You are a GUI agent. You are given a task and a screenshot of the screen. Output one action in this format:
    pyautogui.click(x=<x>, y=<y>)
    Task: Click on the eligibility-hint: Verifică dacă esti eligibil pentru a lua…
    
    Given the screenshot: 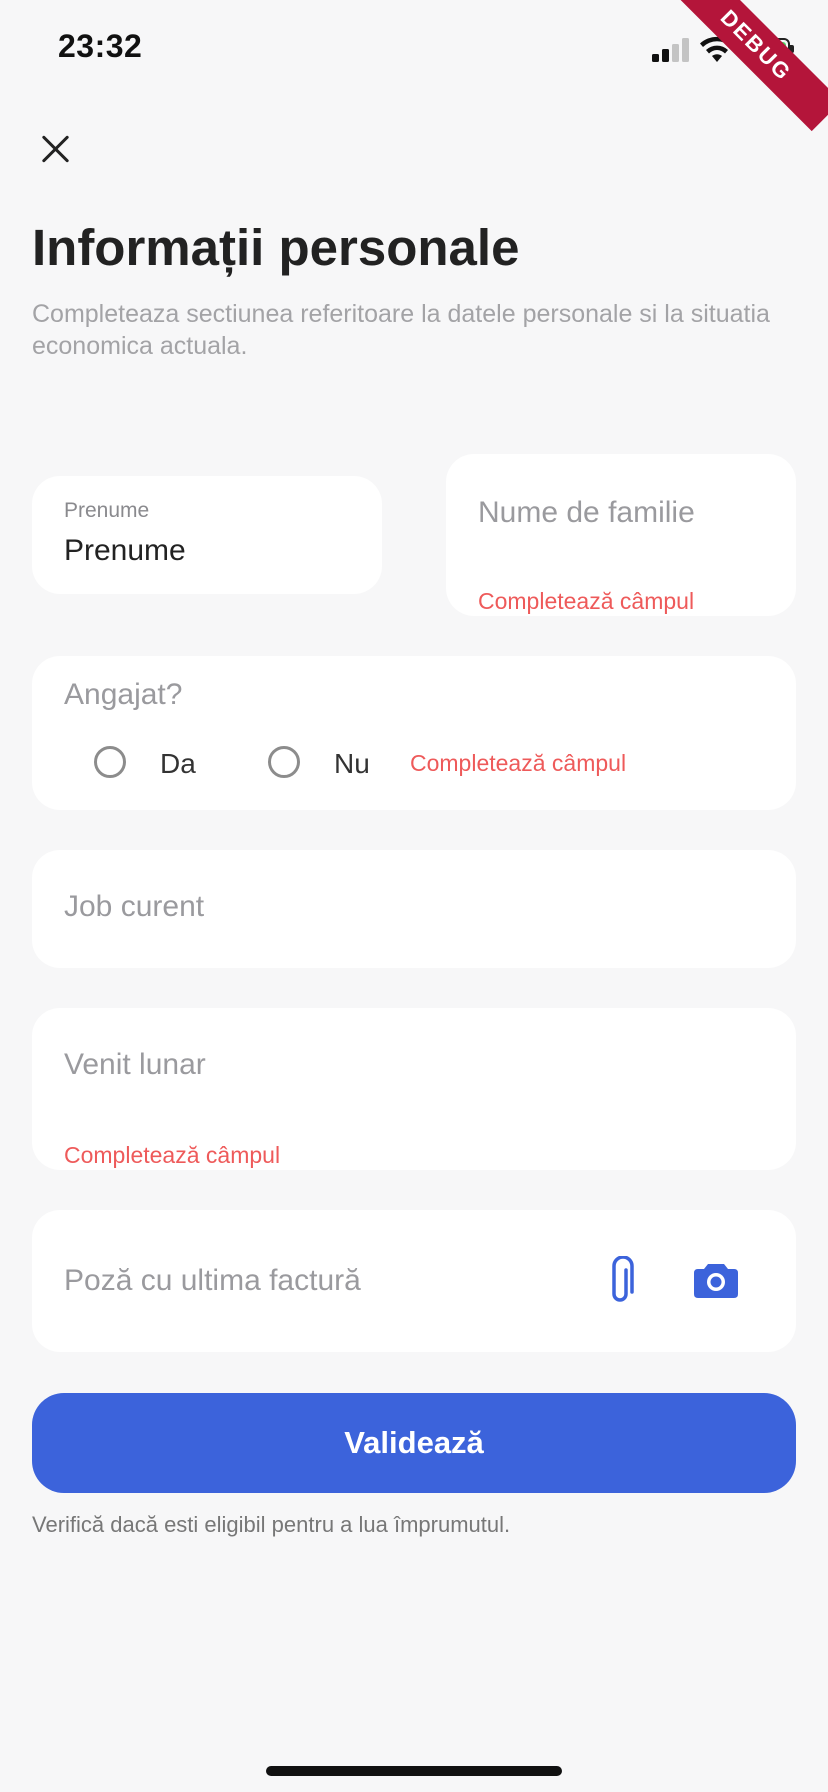 What is the action you would take?
    pyautogui.click(x=271, y=1524)
    